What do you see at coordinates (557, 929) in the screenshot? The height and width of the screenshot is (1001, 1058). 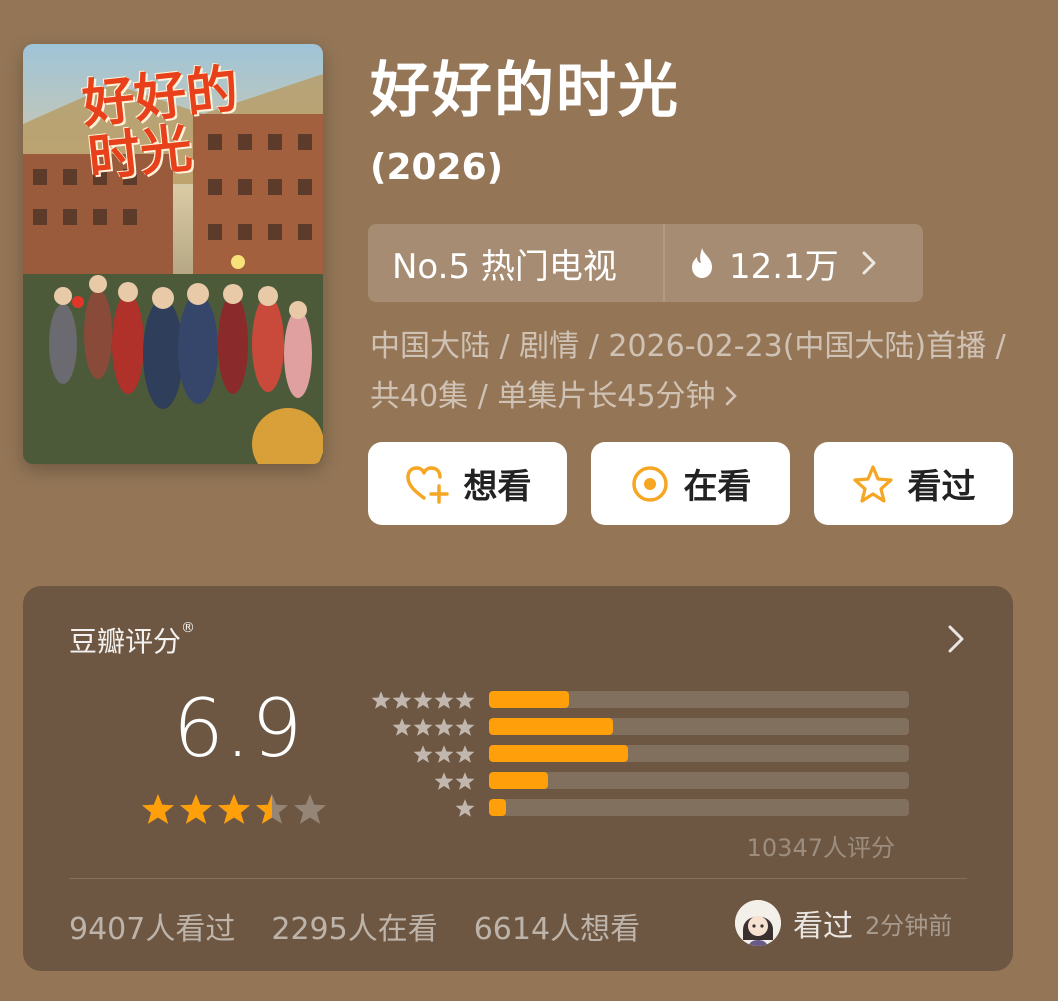 I see `want-count: 6614人想看` at bounding box center [557, 929].